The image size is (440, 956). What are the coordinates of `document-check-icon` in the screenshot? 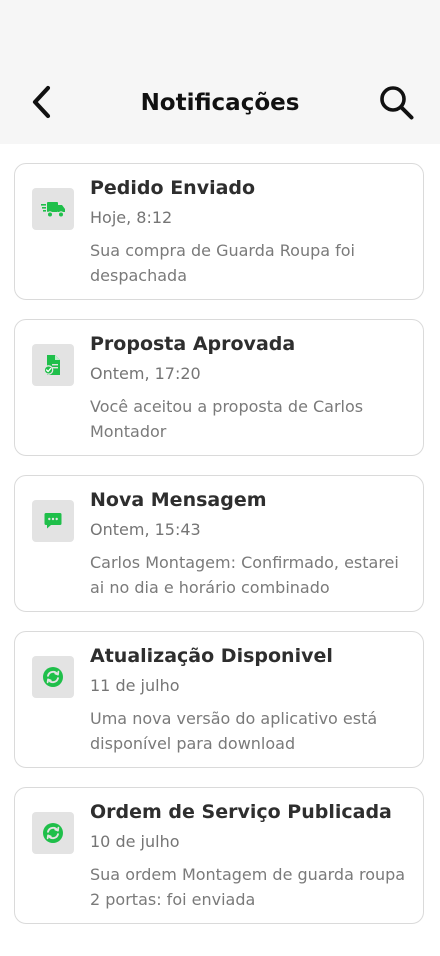 It's located at (51, 365).